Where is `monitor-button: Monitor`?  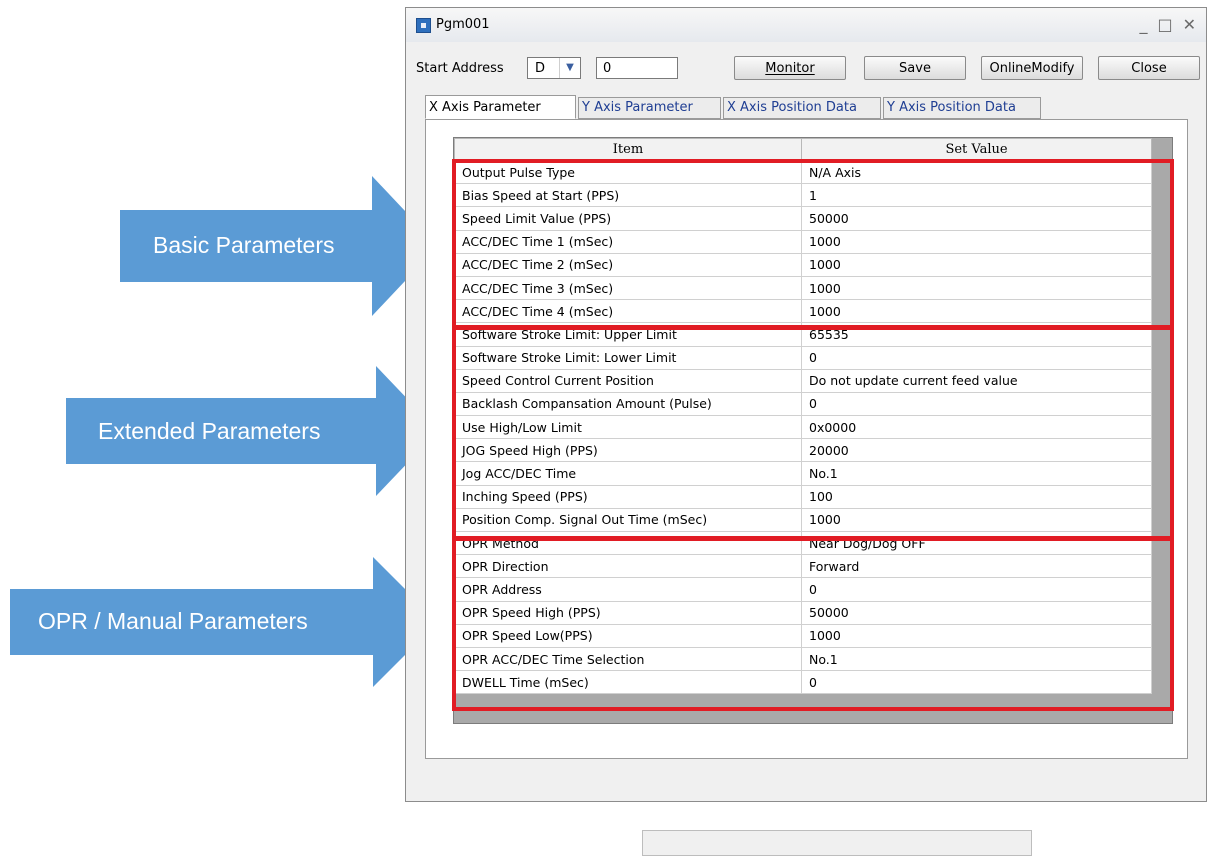 monitor-button: Monitor is located at coordinates (790, 68).